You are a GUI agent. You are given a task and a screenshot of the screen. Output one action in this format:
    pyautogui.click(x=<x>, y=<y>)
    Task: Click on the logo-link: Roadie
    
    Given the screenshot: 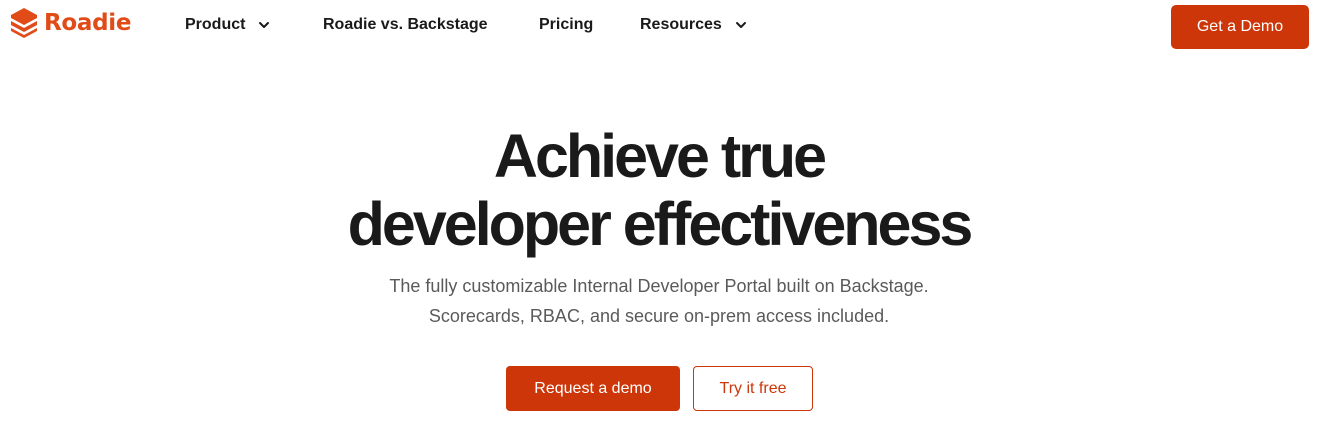 What is the action you would take?
    pyautogui.click(x=70, y=23)
    